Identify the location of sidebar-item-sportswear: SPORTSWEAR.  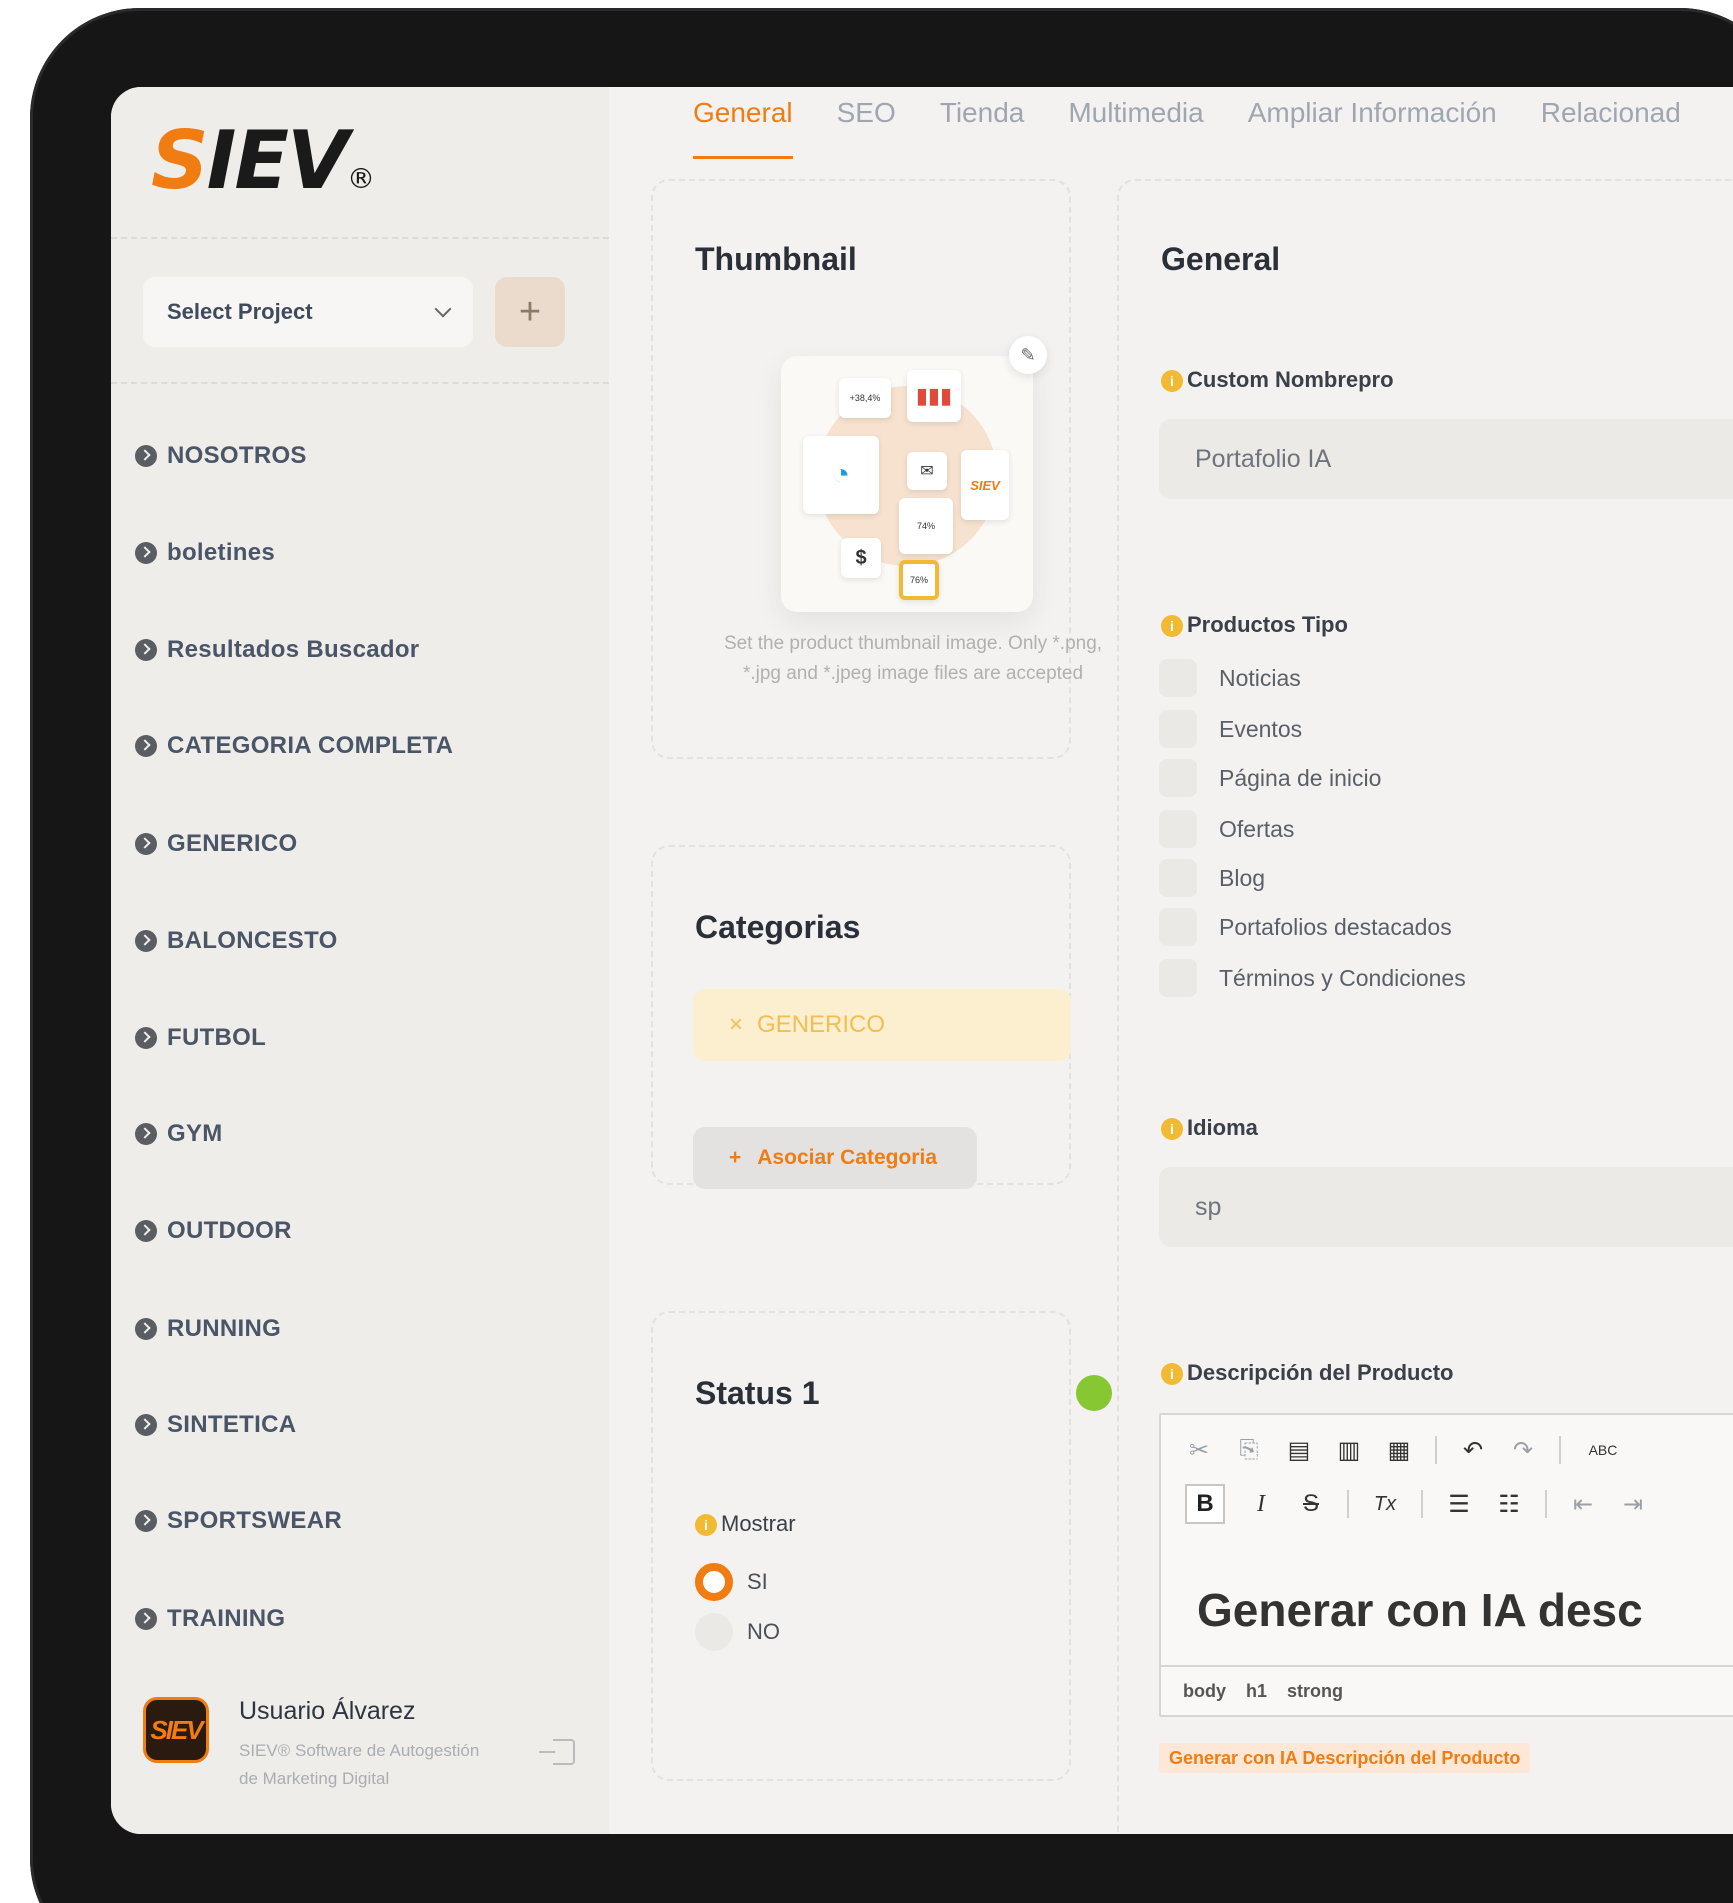
(238, 1521).